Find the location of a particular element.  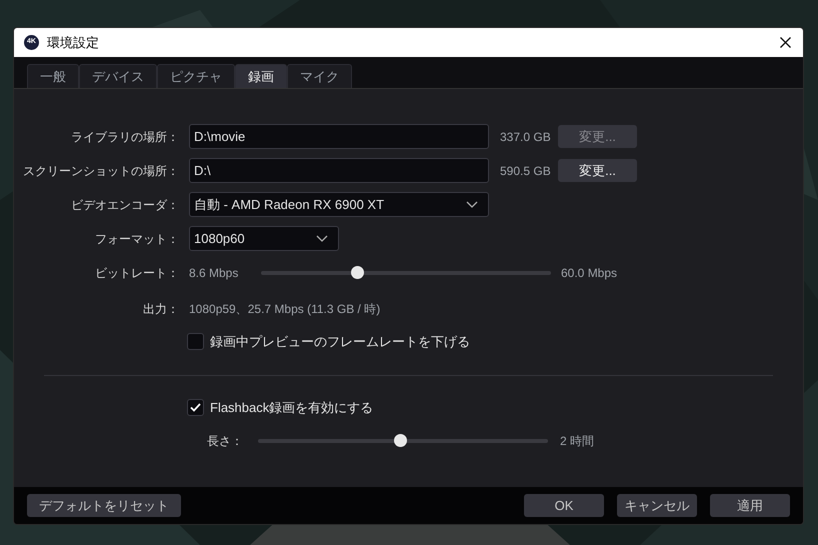

tab: ピクチャ is located at coordinates (196, 76).